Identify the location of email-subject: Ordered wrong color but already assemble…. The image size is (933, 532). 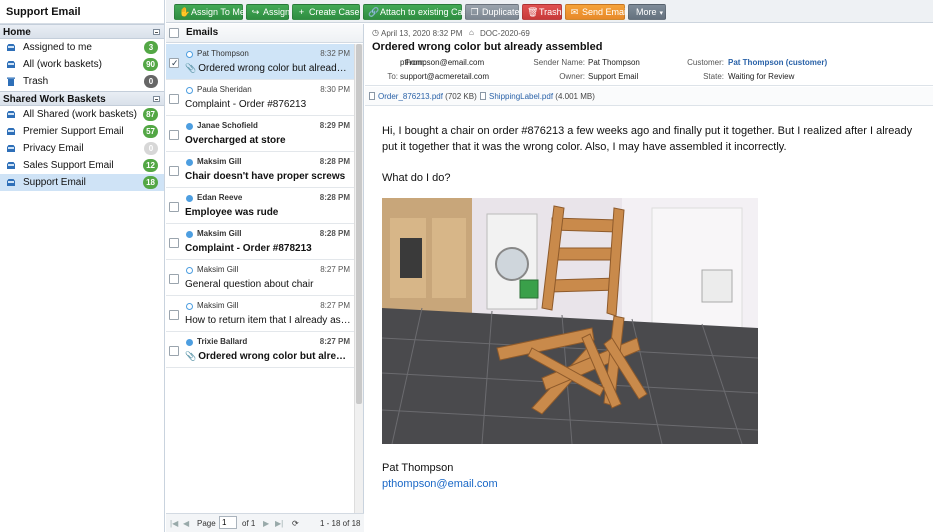
(274, 68).